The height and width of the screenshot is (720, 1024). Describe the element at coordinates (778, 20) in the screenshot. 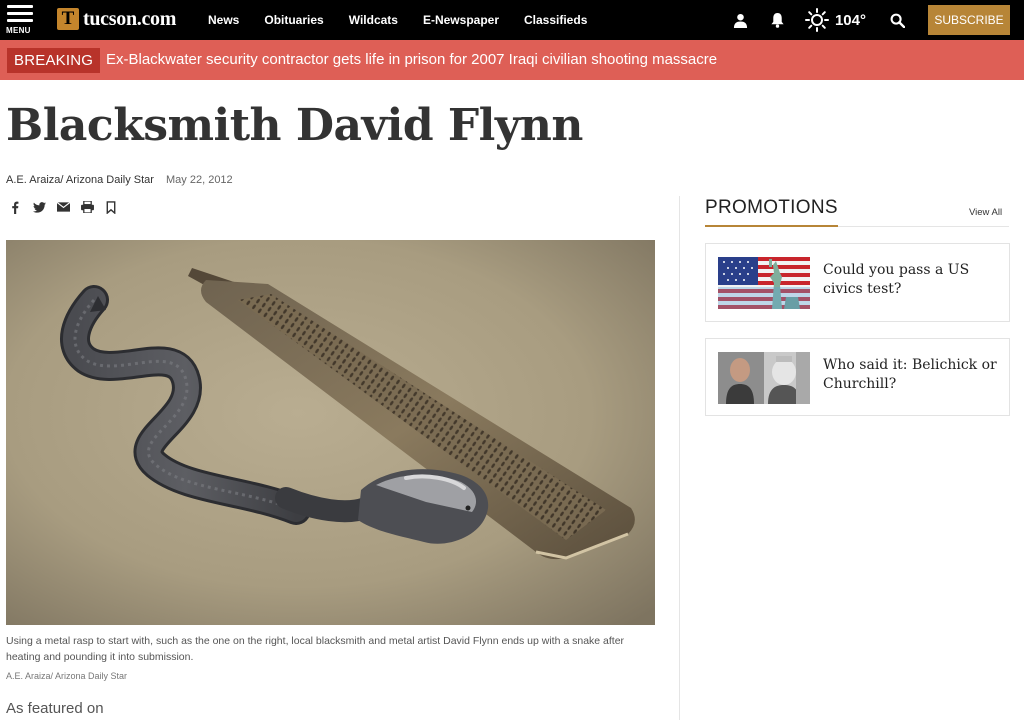

I see `bell-icon` at that location.